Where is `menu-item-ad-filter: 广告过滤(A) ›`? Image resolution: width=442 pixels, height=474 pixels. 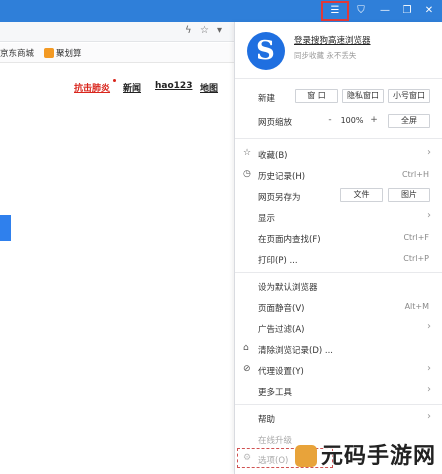 menu-item-ad-filter: 广告过滤(A) › is located at coordinates (338, 328).